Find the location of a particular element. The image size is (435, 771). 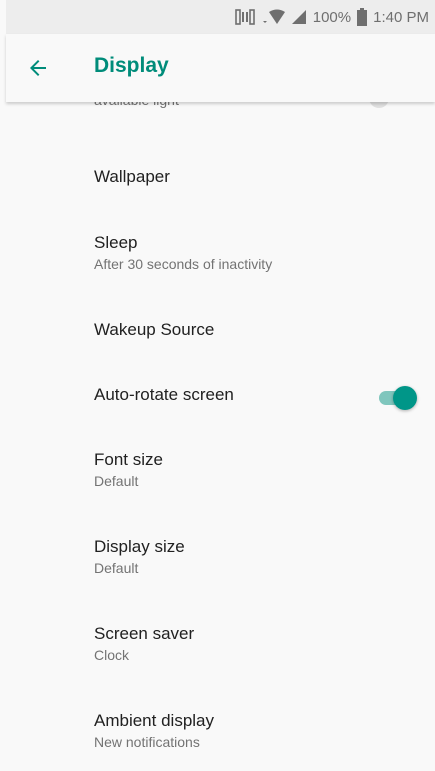

list-item-title: Sleep is located at coordinates (116, 242).